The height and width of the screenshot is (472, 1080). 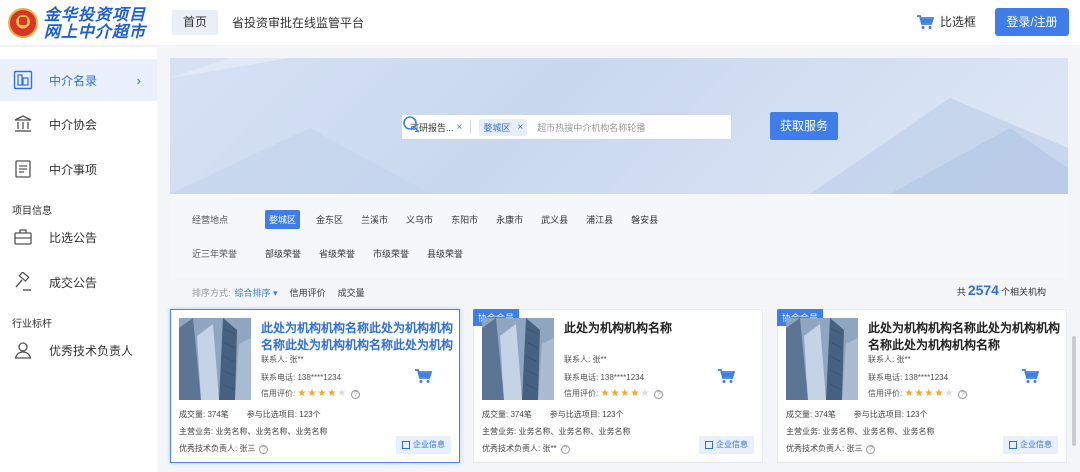 I want to click on search-tag-district: 婺城区 ×, so click(x=503, y=127).